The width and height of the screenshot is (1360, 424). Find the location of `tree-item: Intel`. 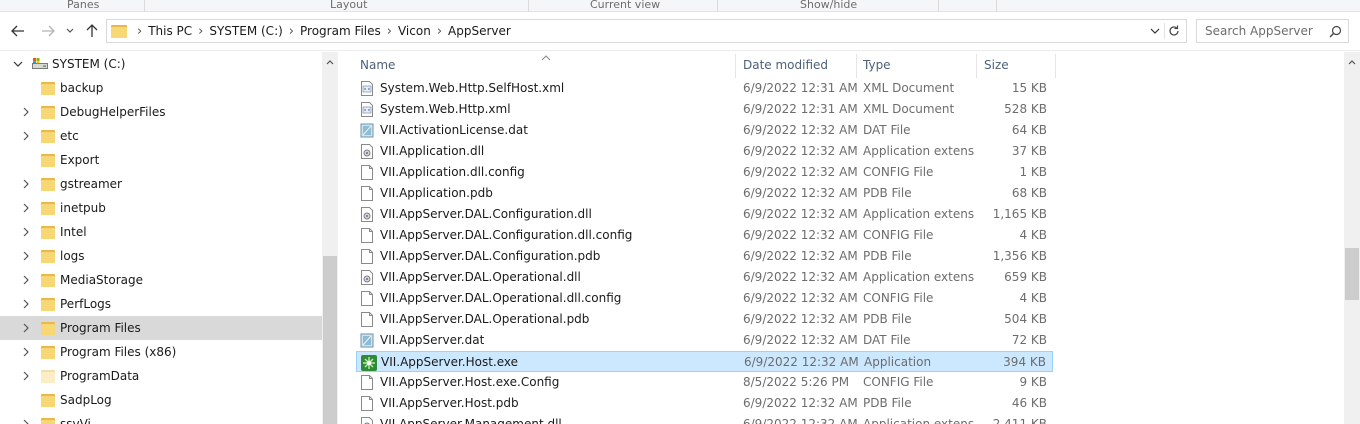

tree-item: Intel is located at coordinates (161, 232).